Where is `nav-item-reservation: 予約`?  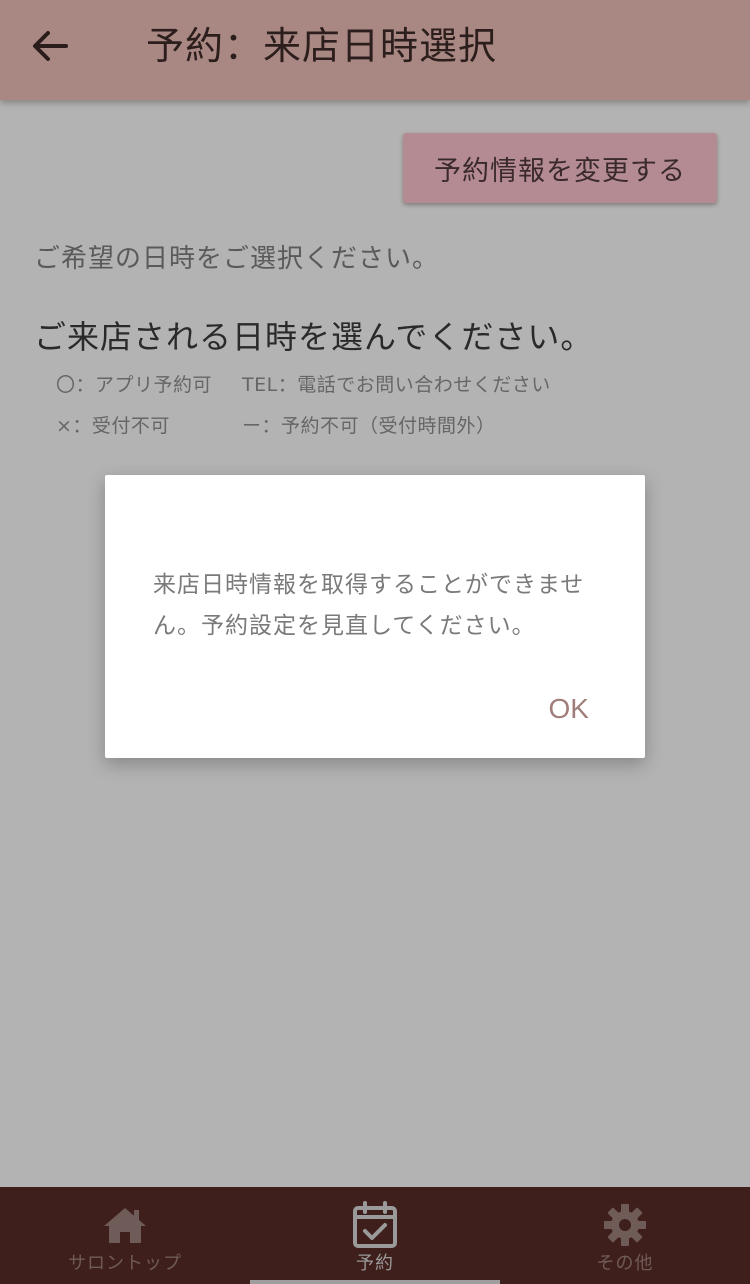
nav-item-reservation: 予約 is located at coordinates (375, 1235).